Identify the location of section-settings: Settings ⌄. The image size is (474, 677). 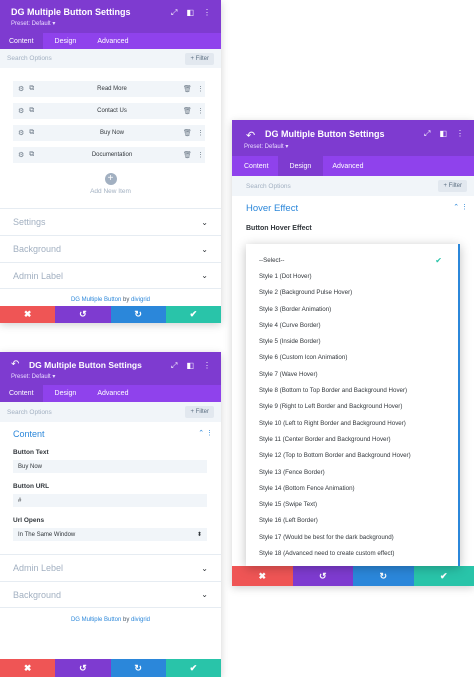
(110, 221).